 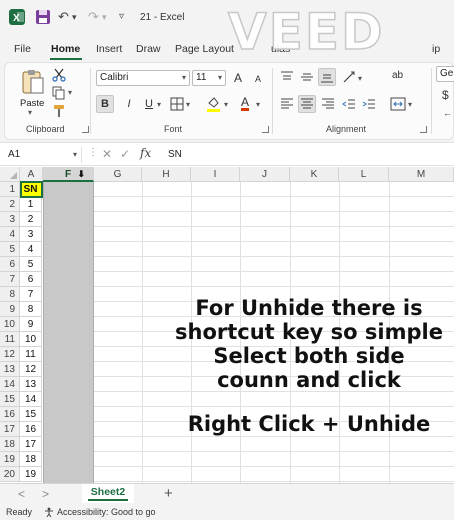 I want to click on align-center-button, so click(x=307, y=104).